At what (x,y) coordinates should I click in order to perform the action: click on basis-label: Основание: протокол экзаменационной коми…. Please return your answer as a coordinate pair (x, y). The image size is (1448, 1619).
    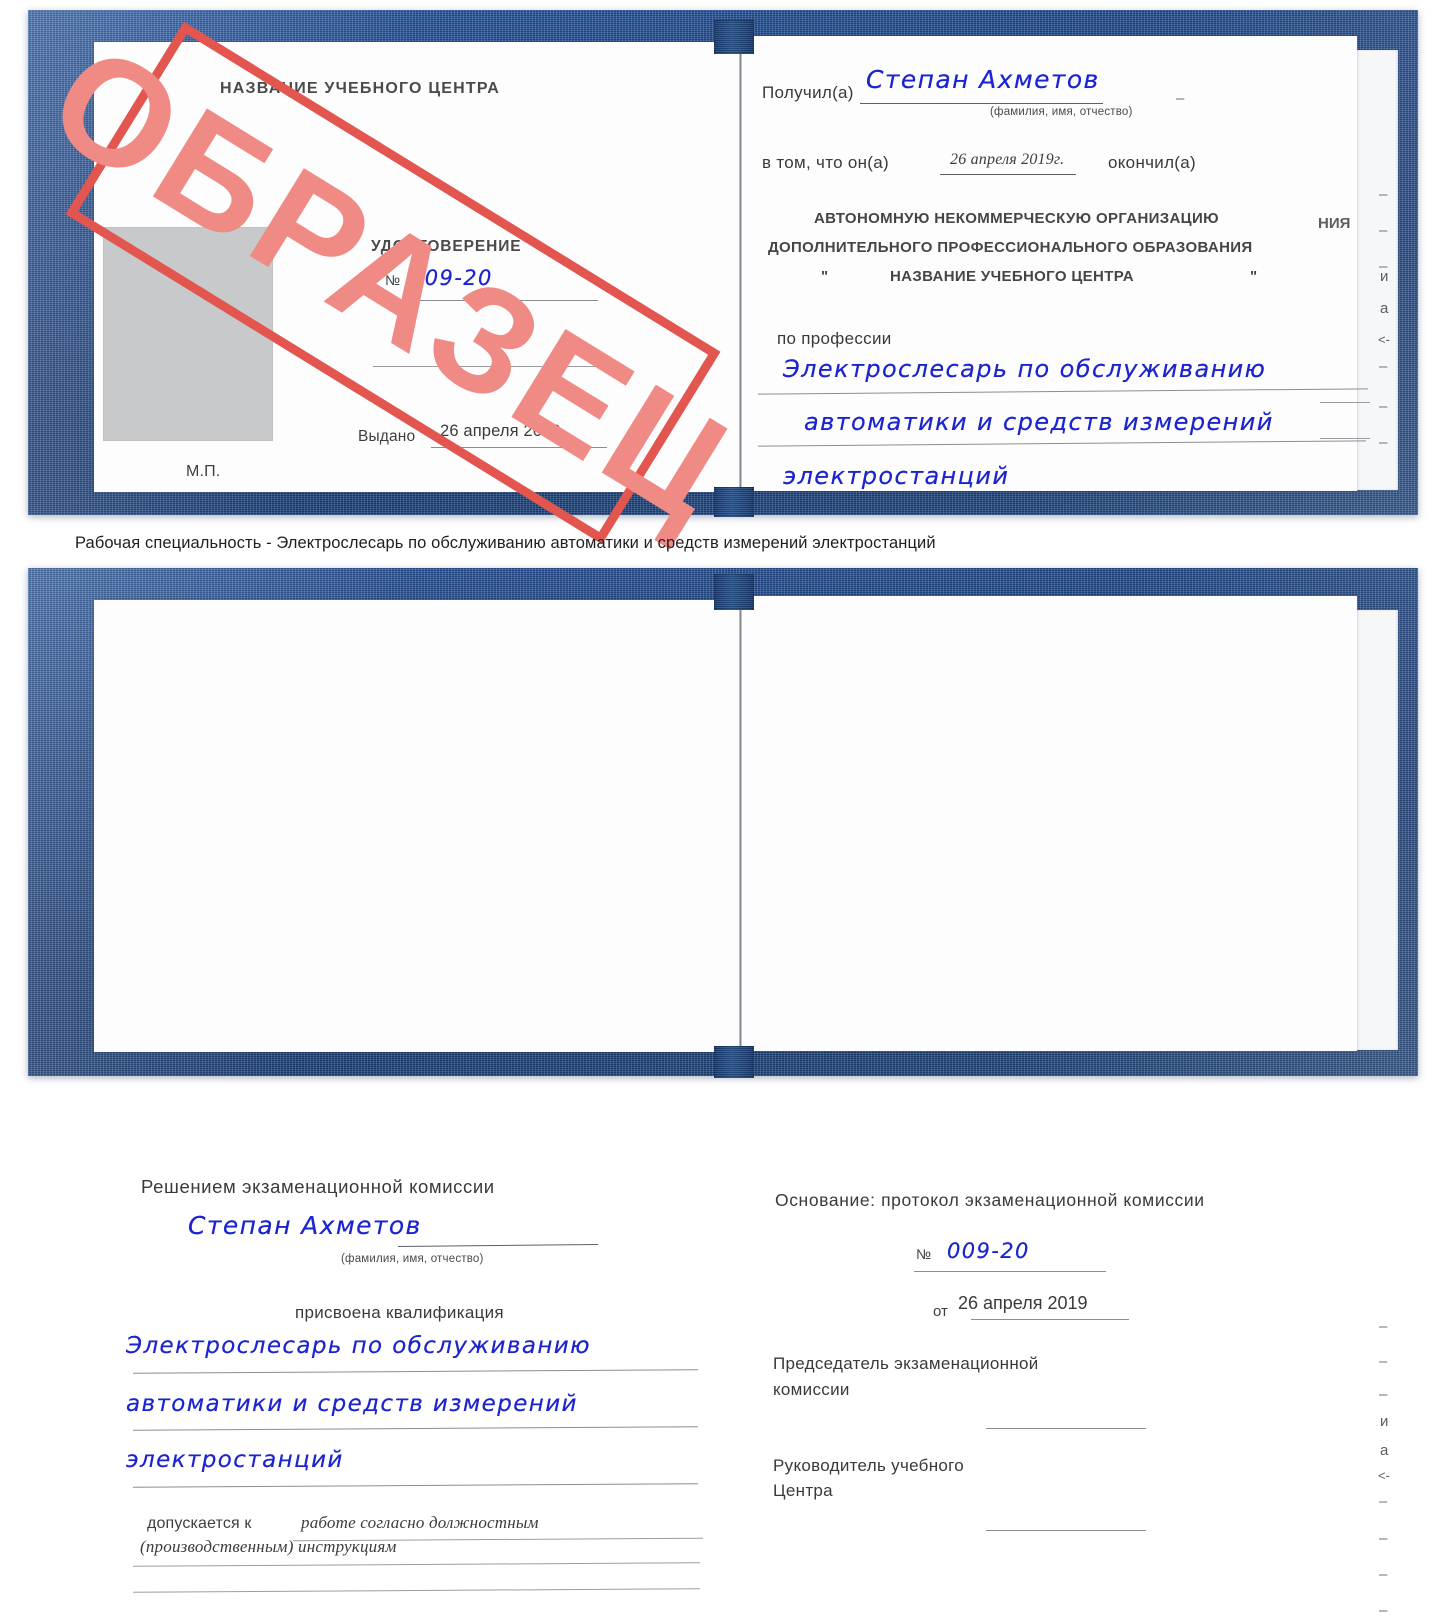
    Looking at the image, I should click on (990, 1200).